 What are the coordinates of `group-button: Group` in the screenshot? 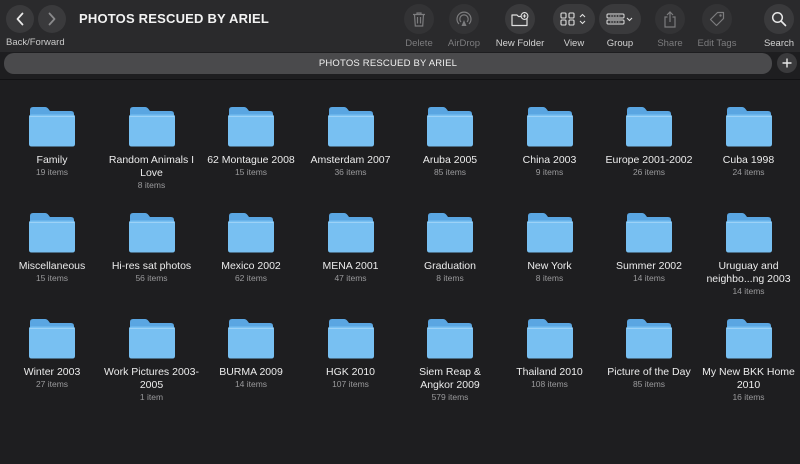 It's located at (620, 27).